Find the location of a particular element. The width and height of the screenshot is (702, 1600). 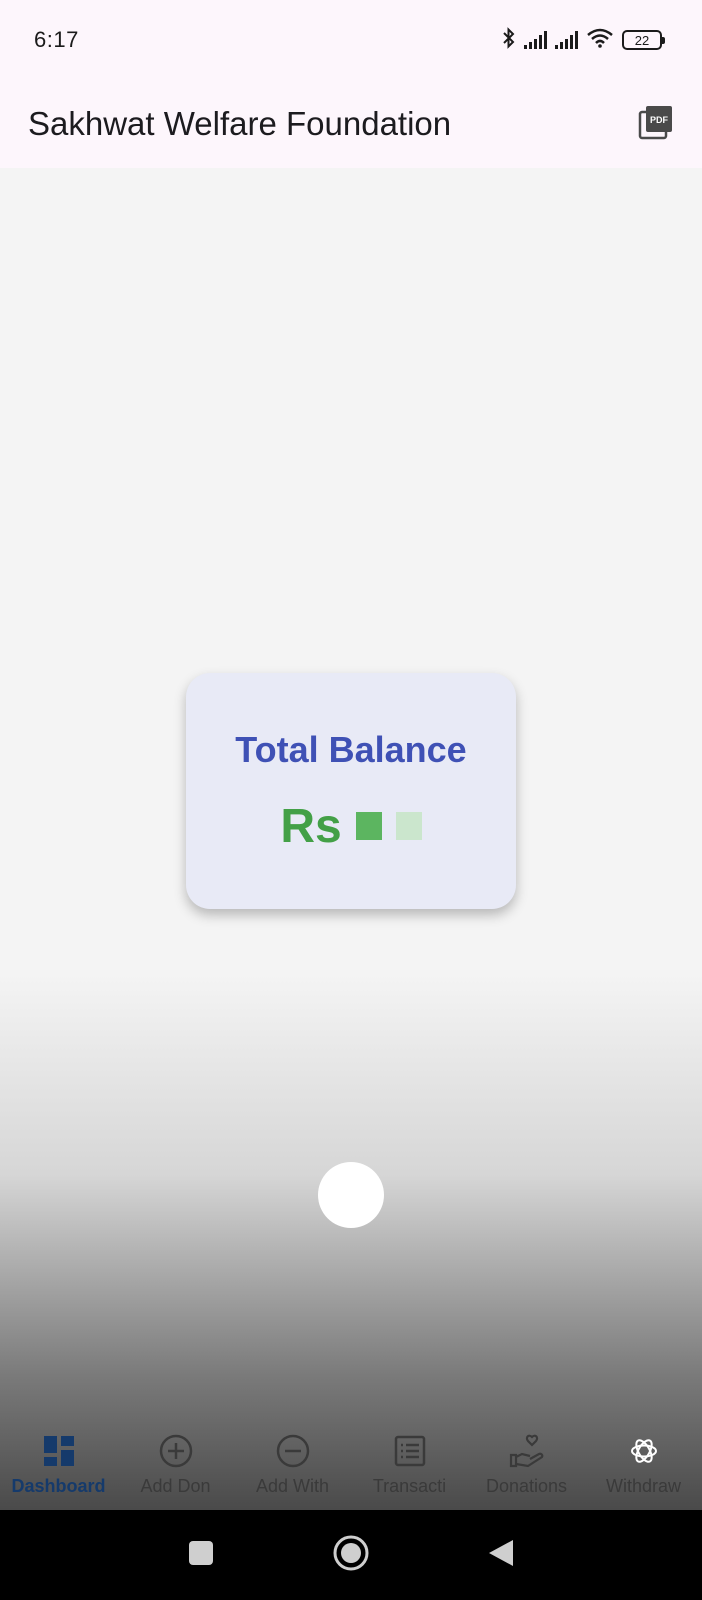

nav-item-transactions: Transacti is located at coordinates (409, 1464).